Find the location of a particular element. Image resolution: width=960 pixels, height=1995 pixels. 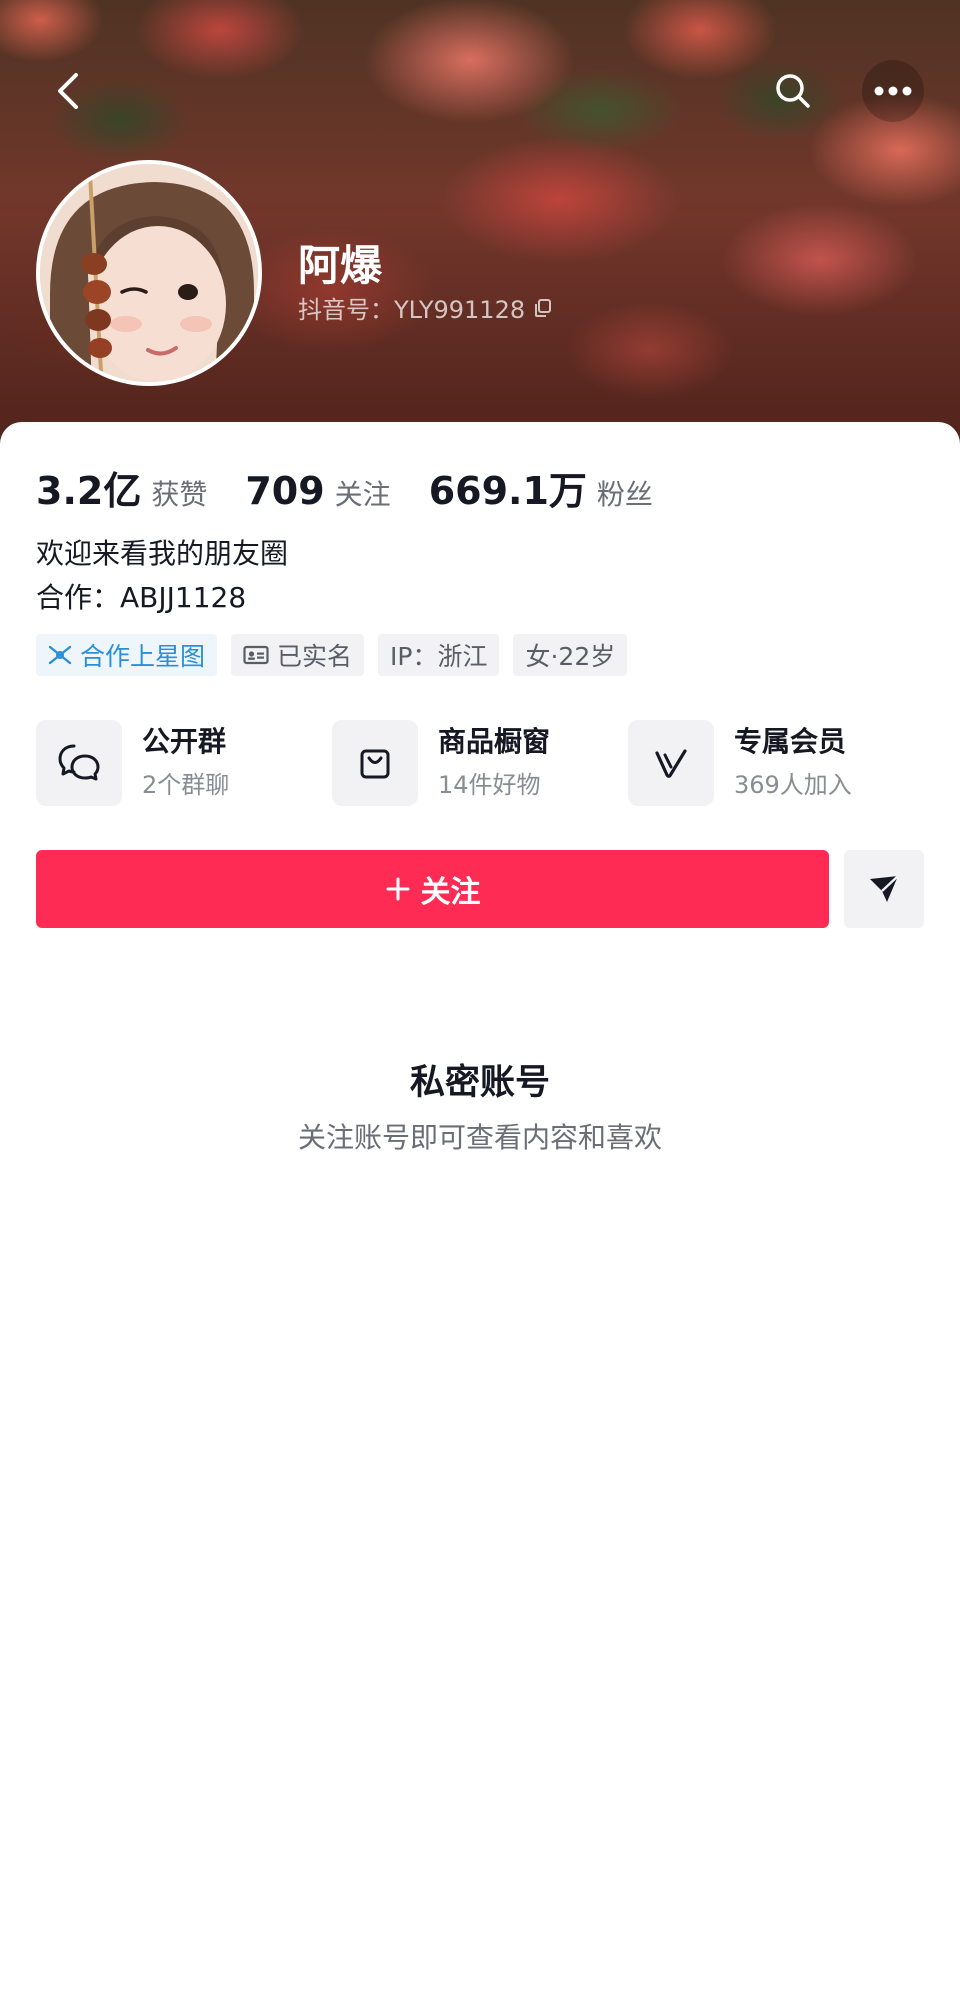

feature-subtitle: 14件好物 is located at coordinates (489, 785).